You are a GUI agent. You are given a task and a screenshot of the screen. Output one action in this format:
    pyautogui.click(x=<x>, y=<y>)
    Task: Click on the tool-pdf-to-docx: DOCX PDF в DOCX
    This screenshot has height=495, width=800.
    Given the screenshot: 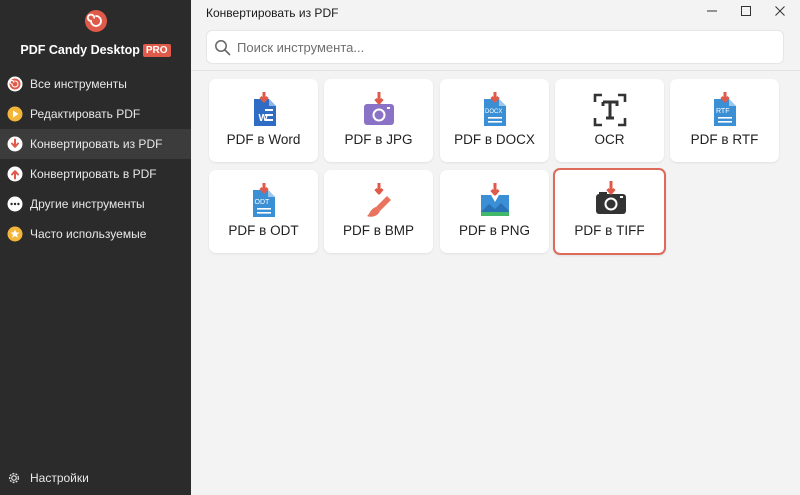 What is the action you would take?
    pyautogui.click(x=494, y=120)
    